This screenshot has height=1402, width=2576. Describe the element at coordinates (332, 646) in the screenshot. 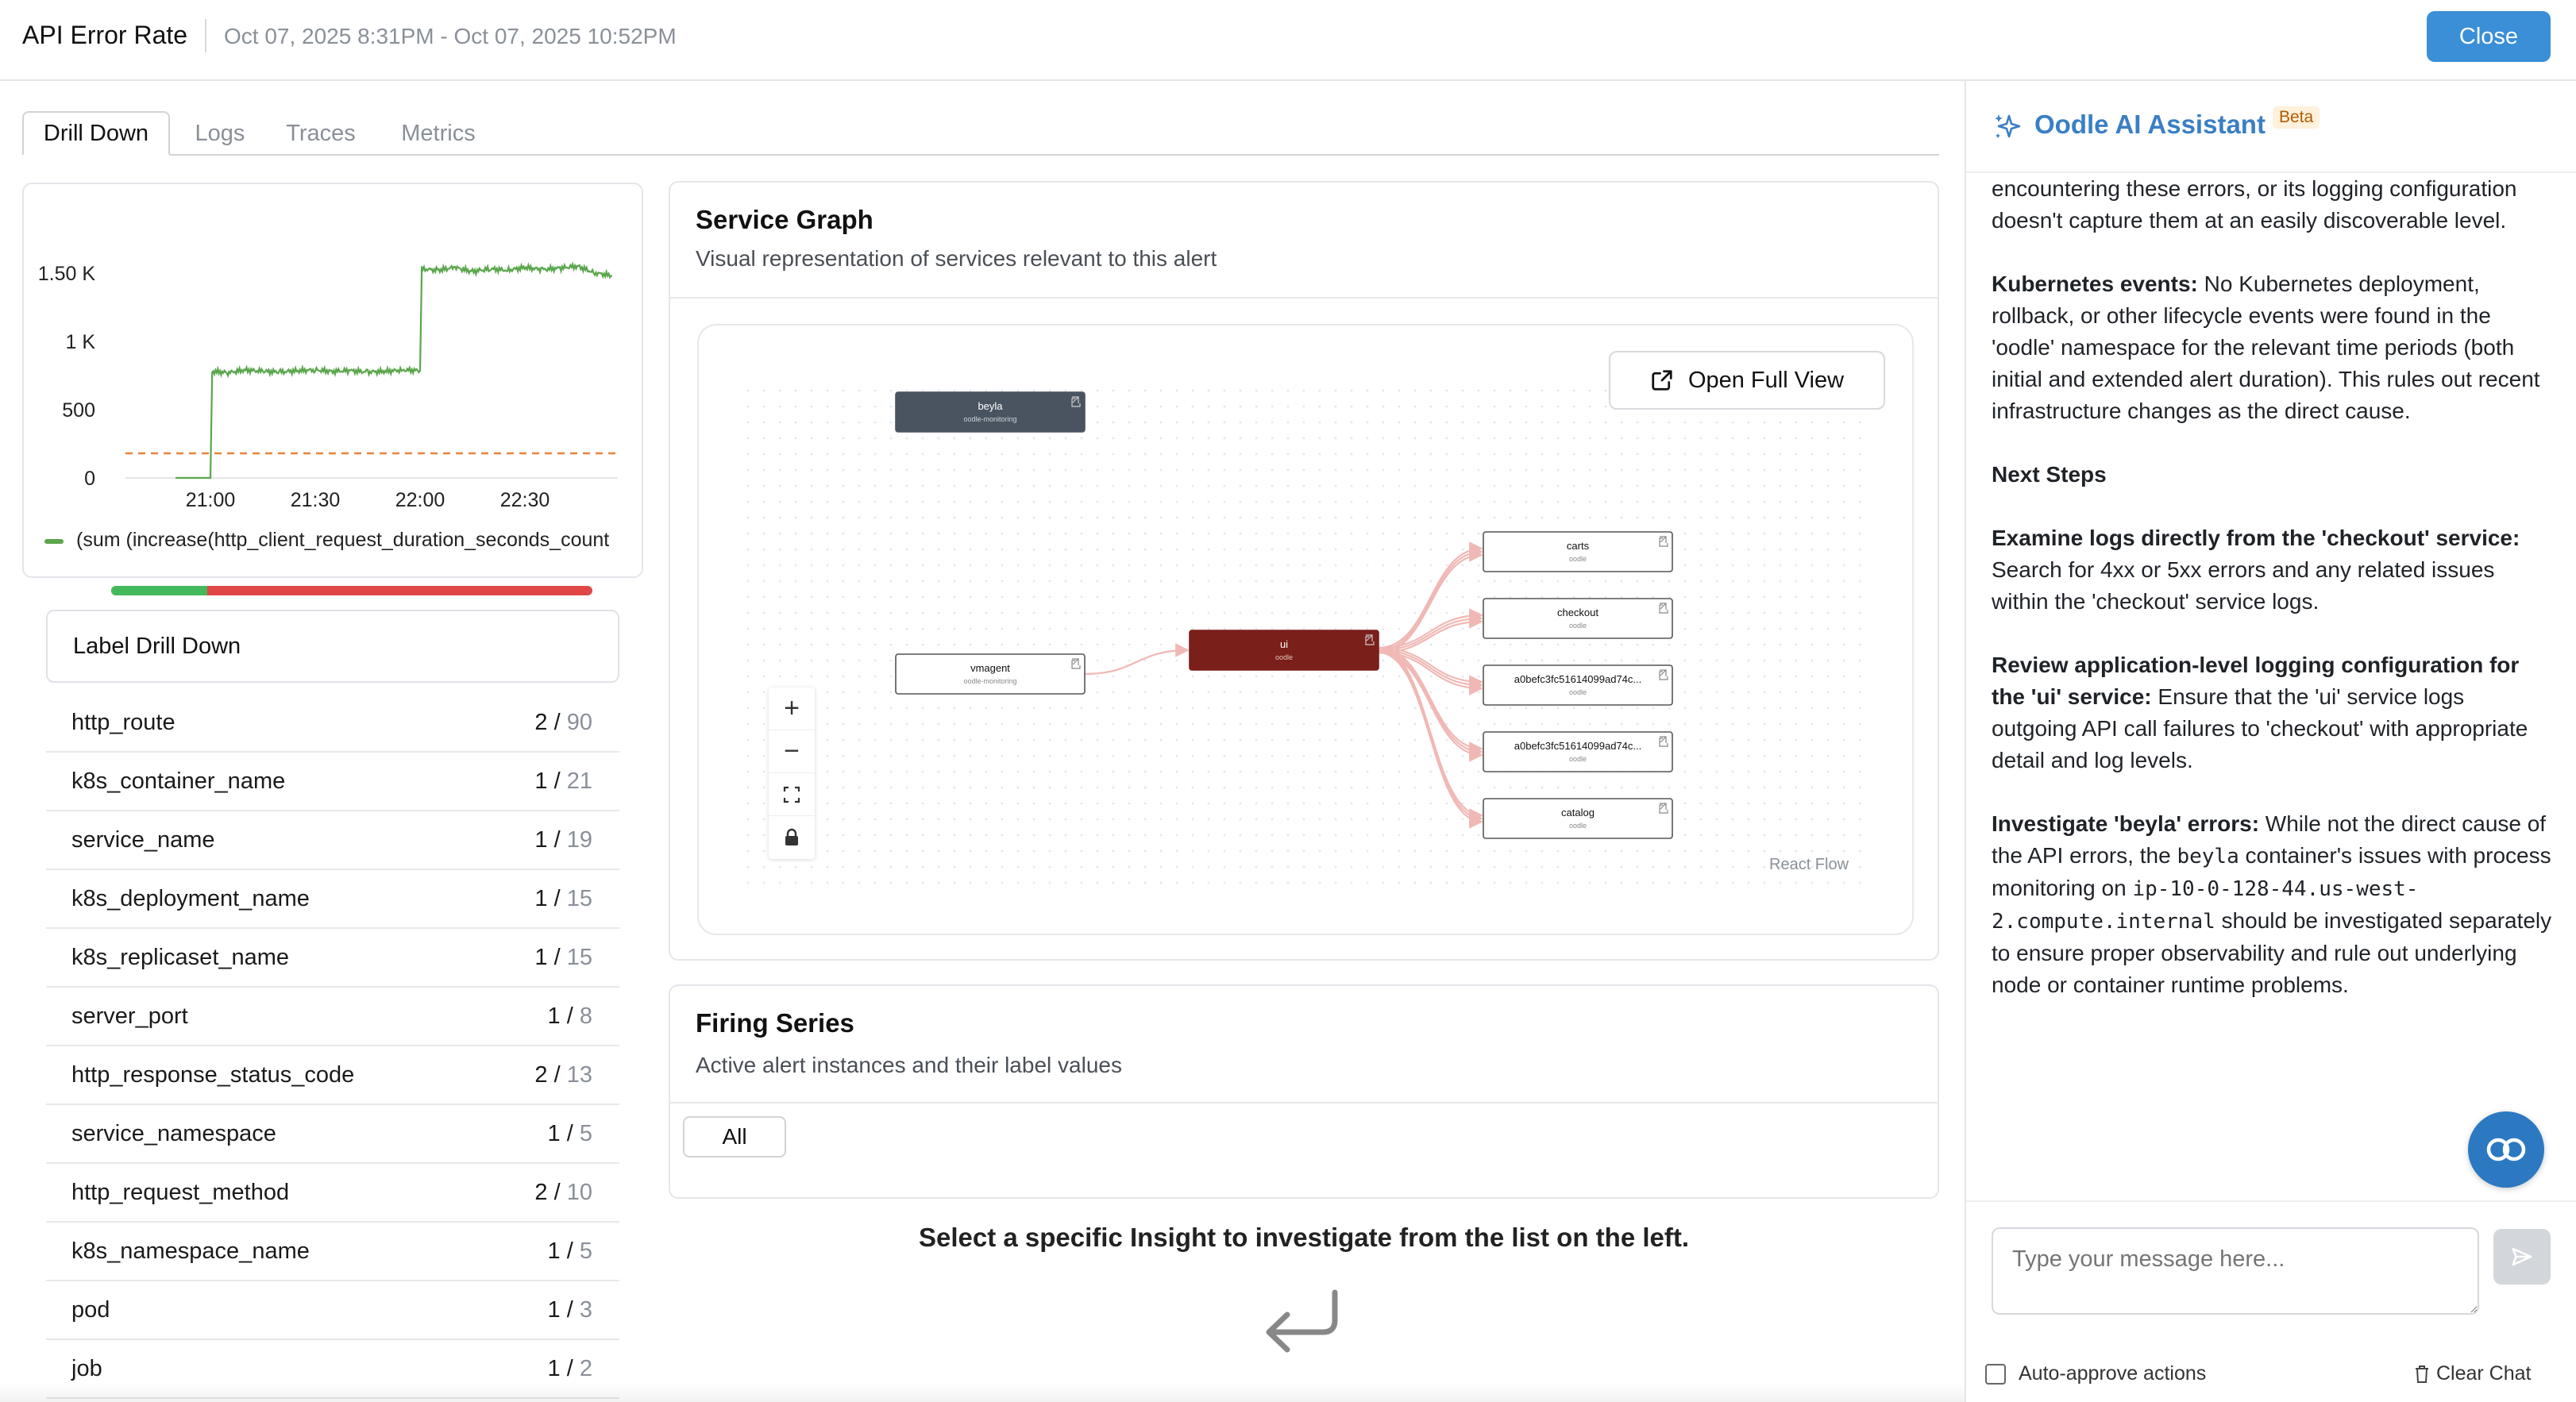

I see `label-drill-down-header: Label Drill Down` at that location.